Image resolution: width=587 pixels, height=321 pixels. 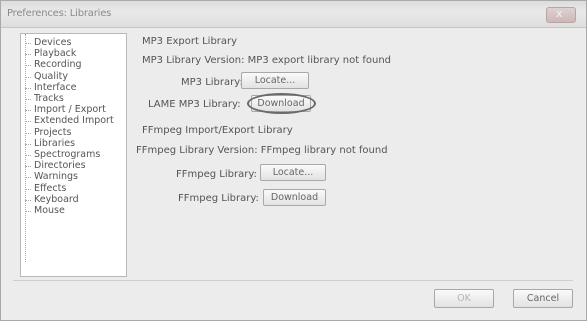 What do you see at coordinates (293, 14) in the screenshot?
I see `title-bar: Preferences: Libraries x` at bounding box center [293, 14].